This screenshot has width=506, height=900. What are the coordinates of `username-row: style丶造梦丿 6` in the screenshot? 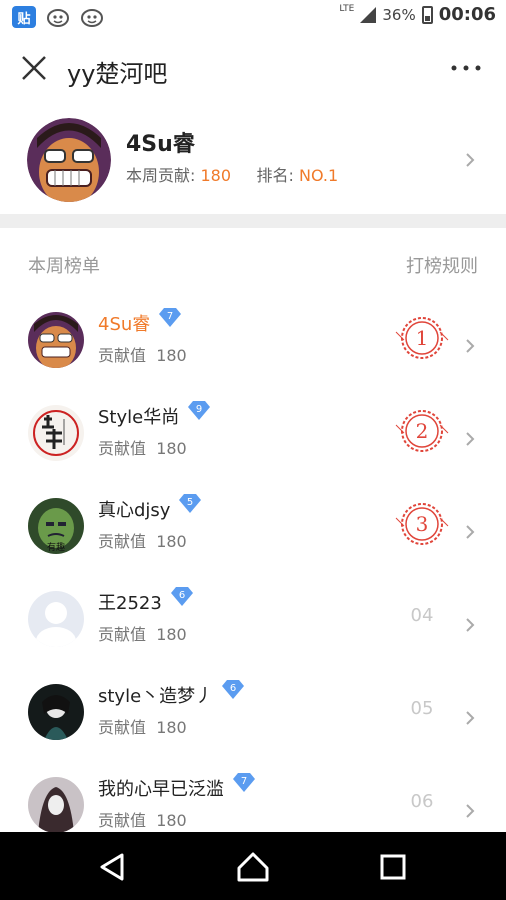 It's located at (171, 694).